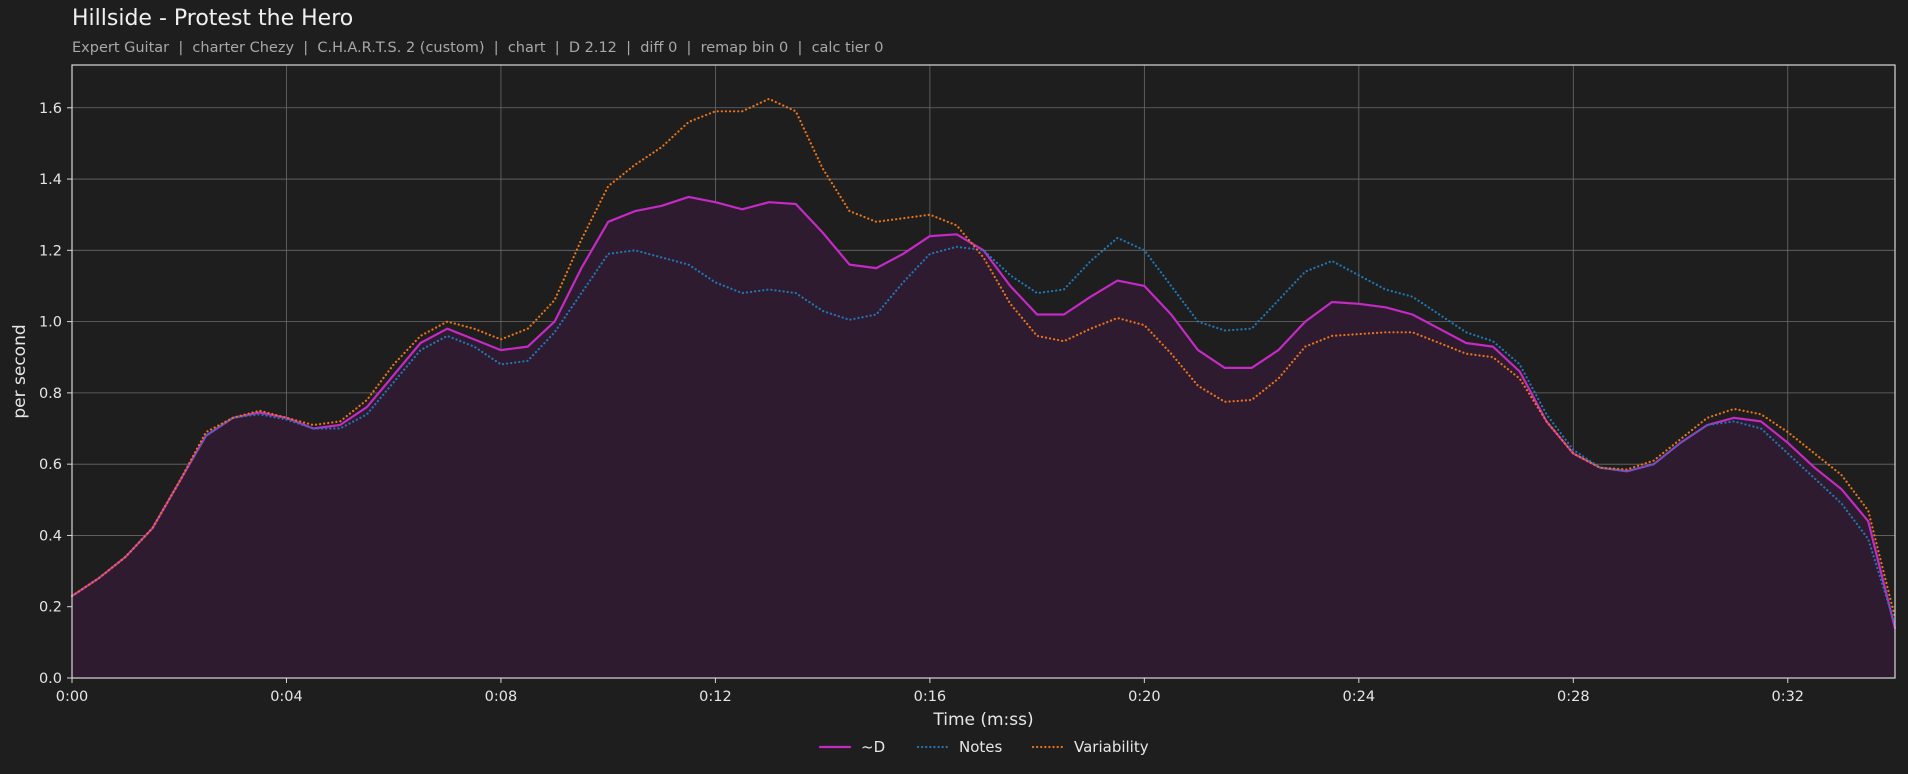 The image size is (1908, 774). What do you see at coordinates (1787, 697) in the screenshot?
I see `x-tick-label: 0:32` at bounding box center [1787, 697].